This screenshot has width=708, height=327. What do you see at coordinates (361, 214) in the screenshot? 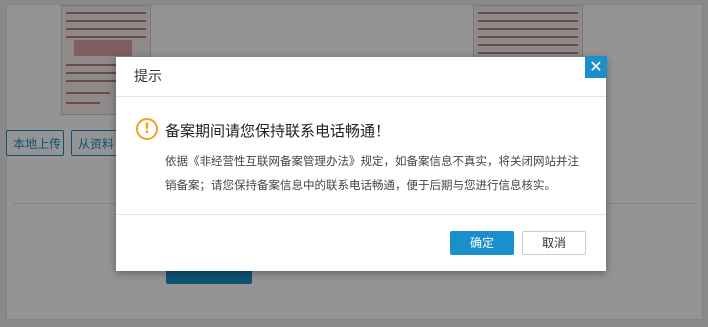
I see `dialog-footer-divider` at bounding box center [361, 214].